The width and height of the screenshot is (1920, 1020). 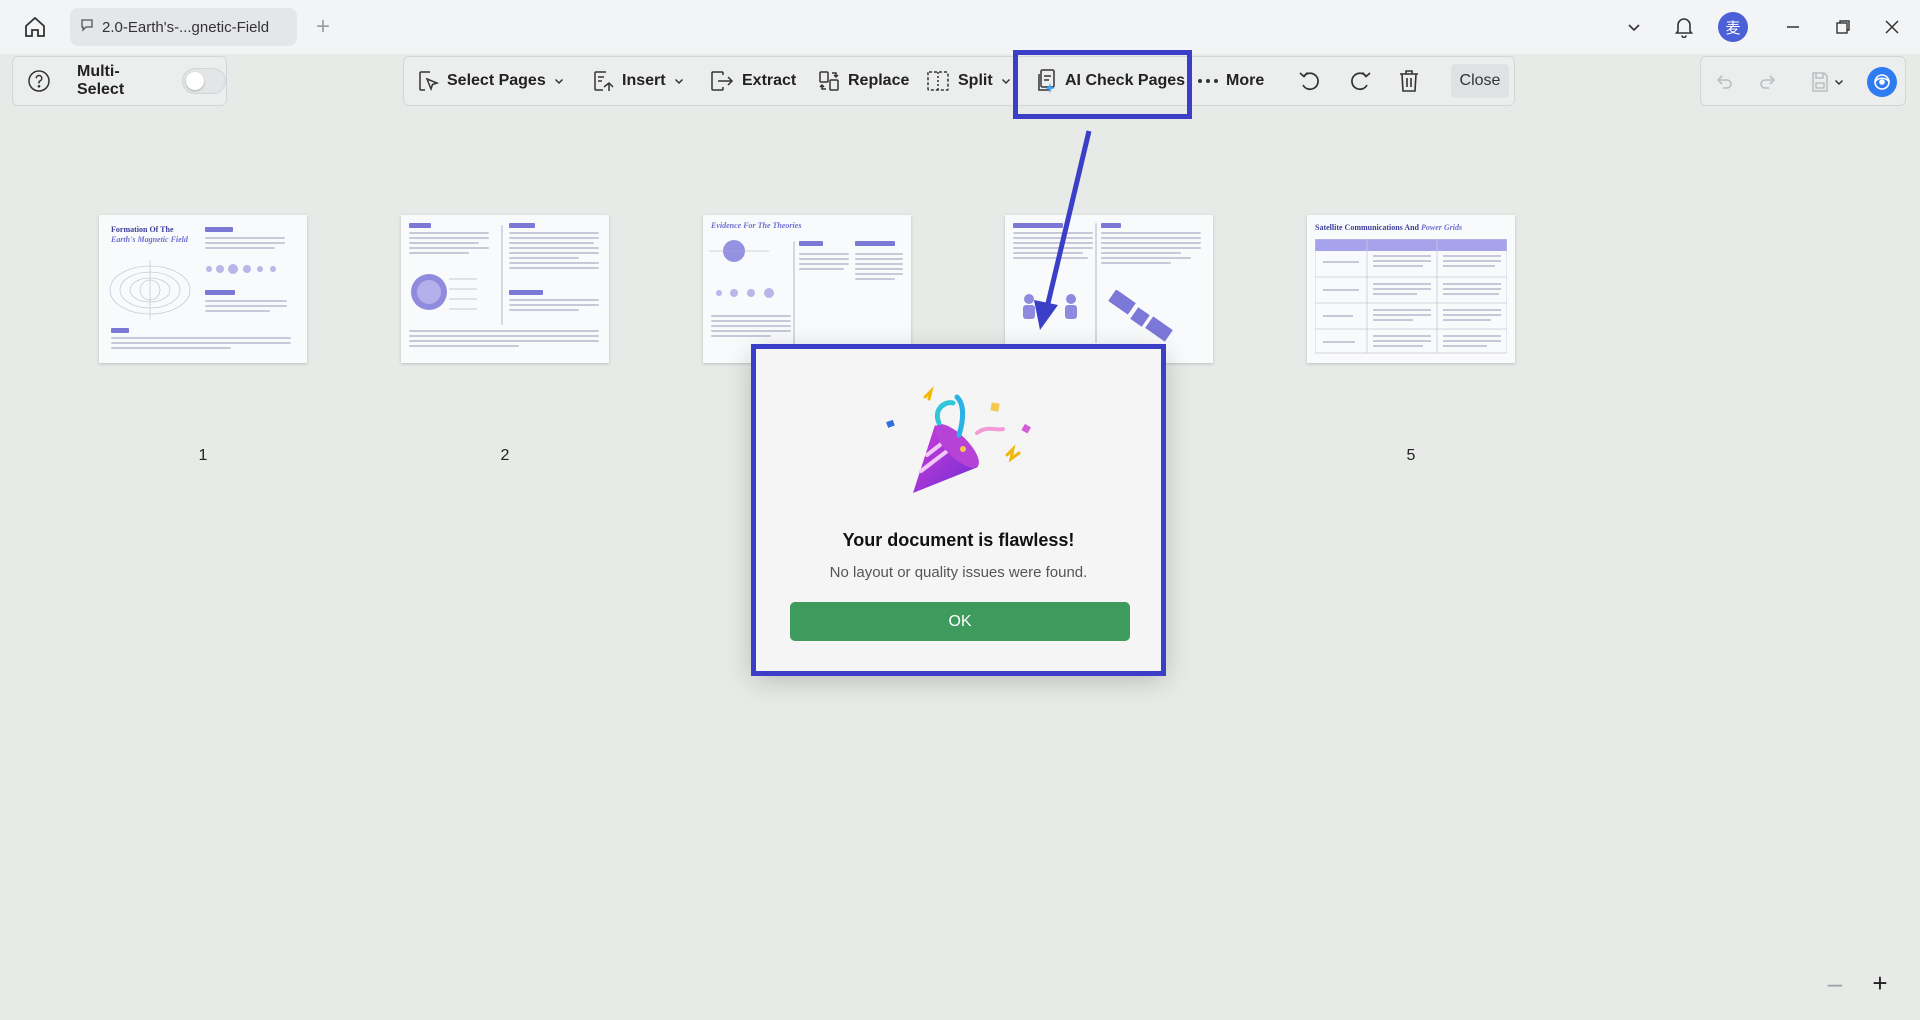 I want to click on page-number: 5, so click(x=1411, y=455).